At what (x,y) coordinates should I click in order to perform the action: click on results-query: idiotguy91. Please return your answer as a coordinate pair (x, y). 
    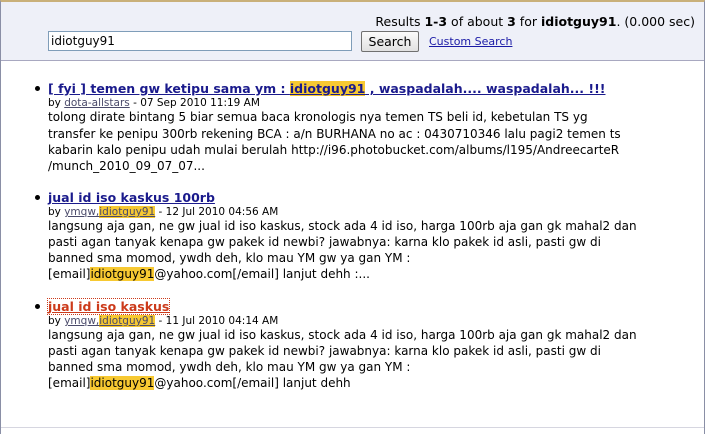
    Looking at the image, I should click on (578, 21).